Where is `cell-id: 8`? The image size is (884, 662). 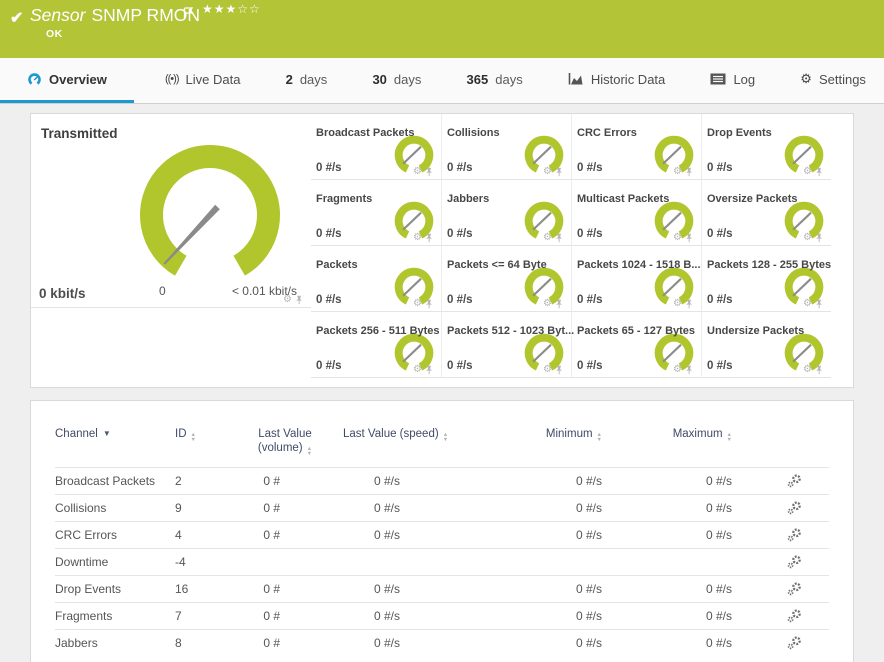 cell-id: 8 is located at coordinates (178, 643).